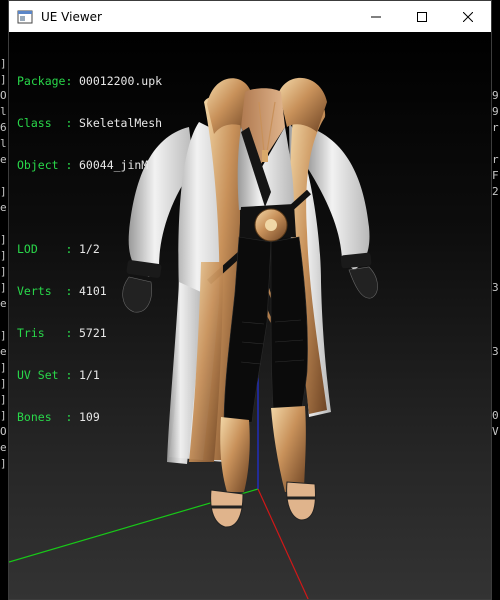 Image resolution: width=500 pixels, height=600 pixels. Describe the element at coordinates (71, 16) in the screenshot. I see `window-title: UE Viewer` at that location.